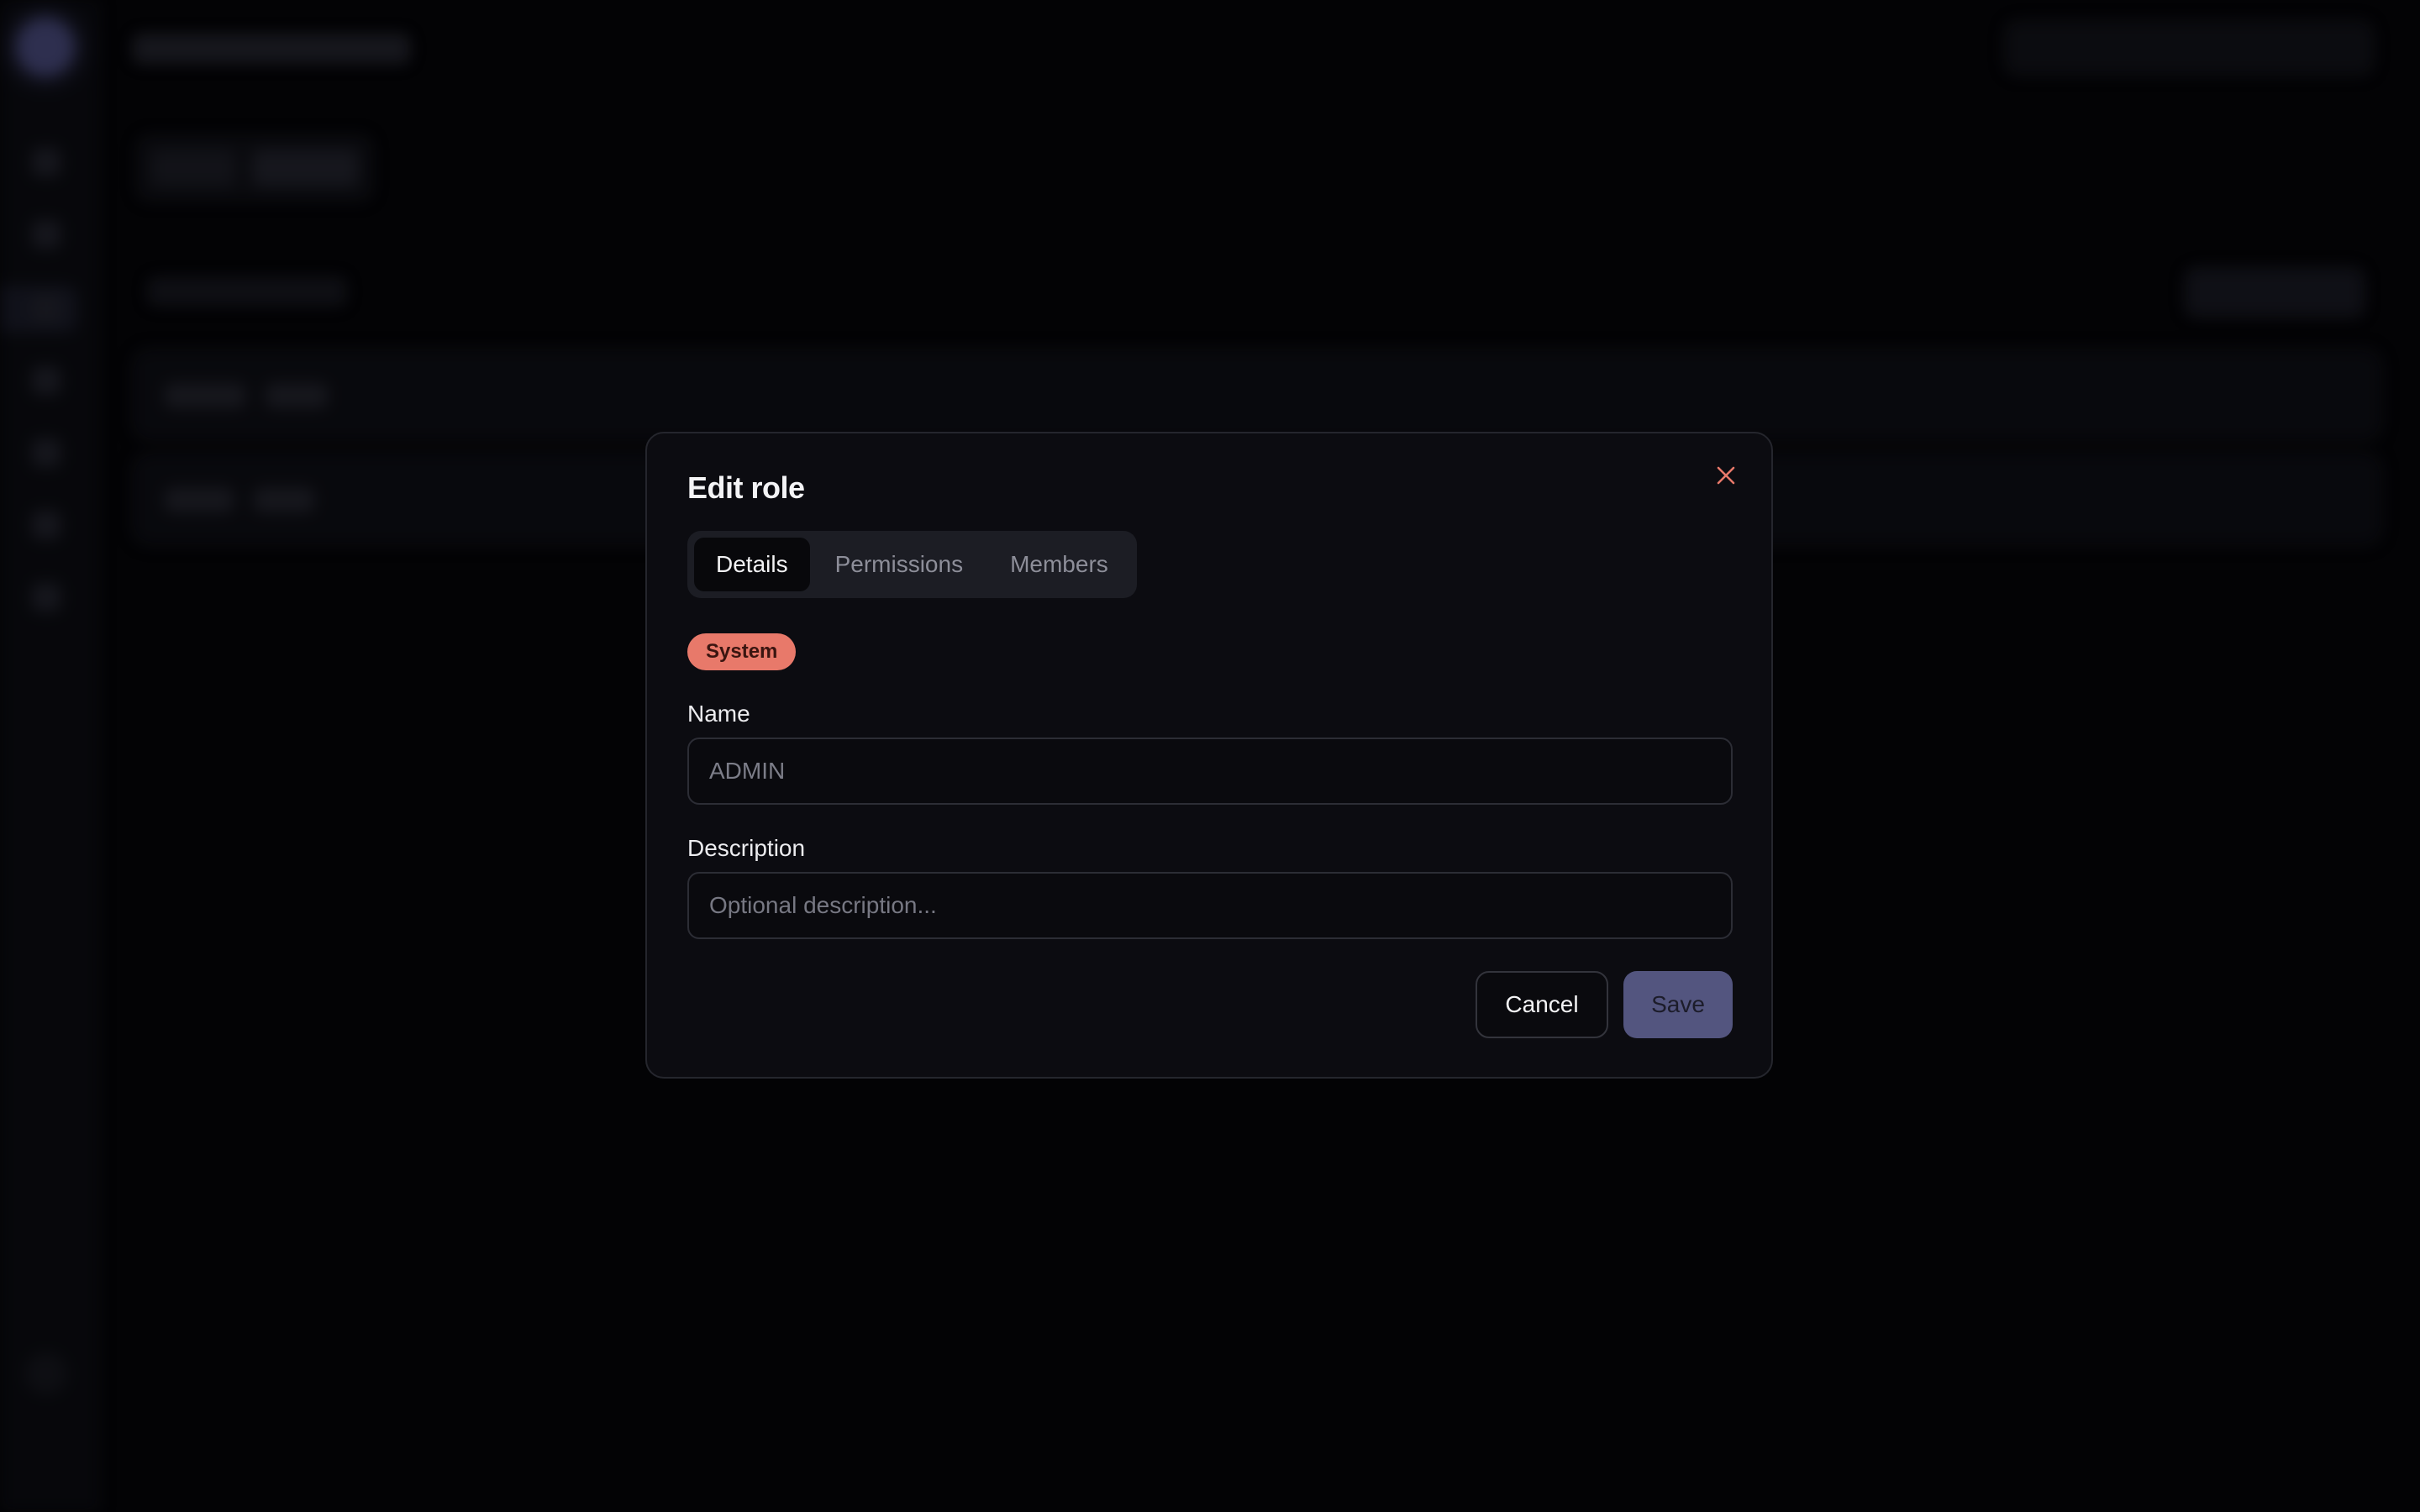  What do you see at coordinates (45, 47) in the screenshot?
I see `app-logo` at bounding box center [45, 47].